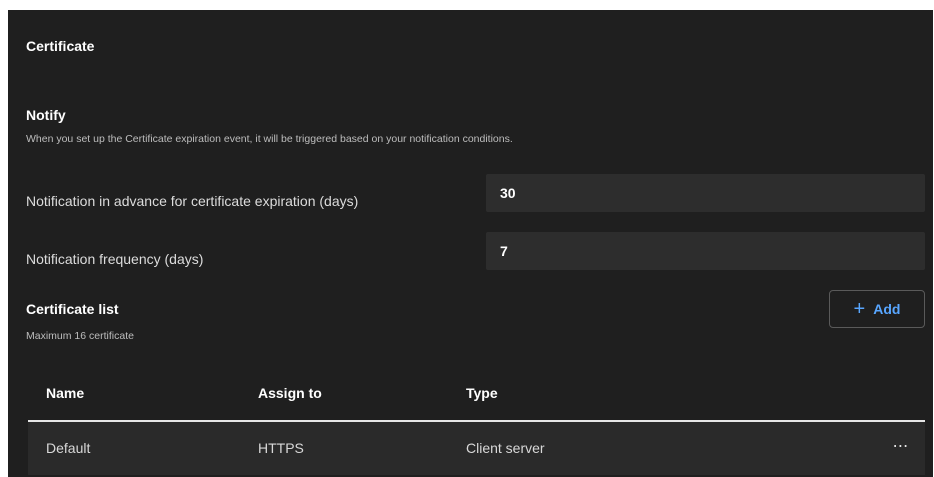  What do you see at coordinates (115, 259) in the screenshot?
I see `notification-frequency-label: Notification frequency (days)` at bounding box center [115, 259].